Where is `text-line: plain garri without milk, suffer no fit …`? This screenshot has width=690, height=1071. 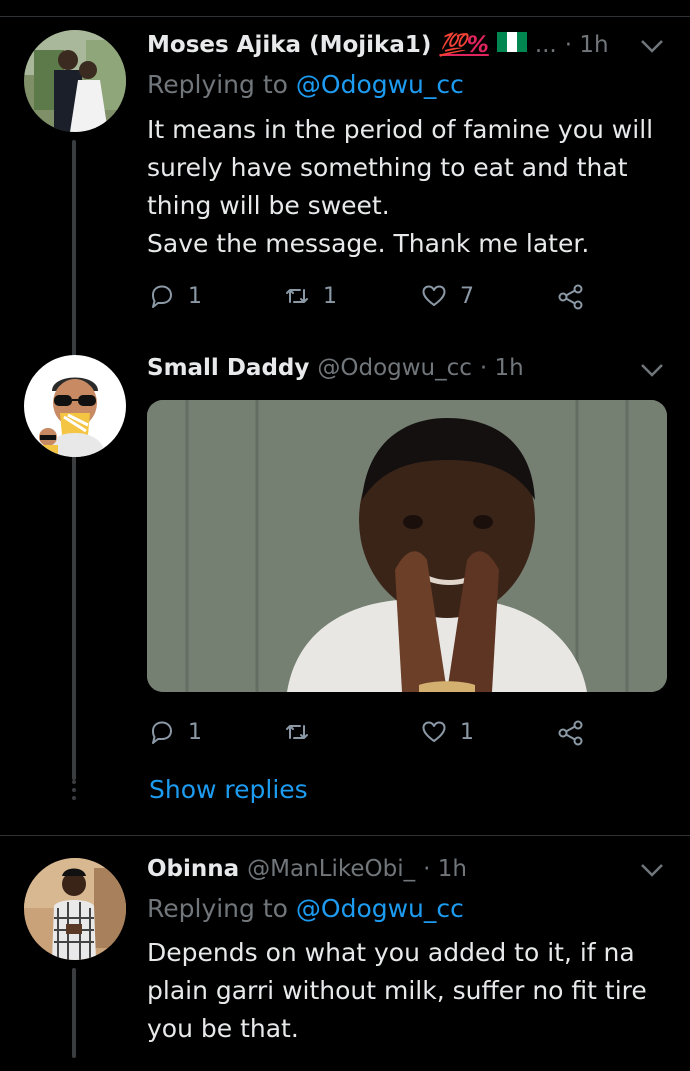 text-line: plain garri without milk, suffer no fit … is located at coordinates (397, 990).